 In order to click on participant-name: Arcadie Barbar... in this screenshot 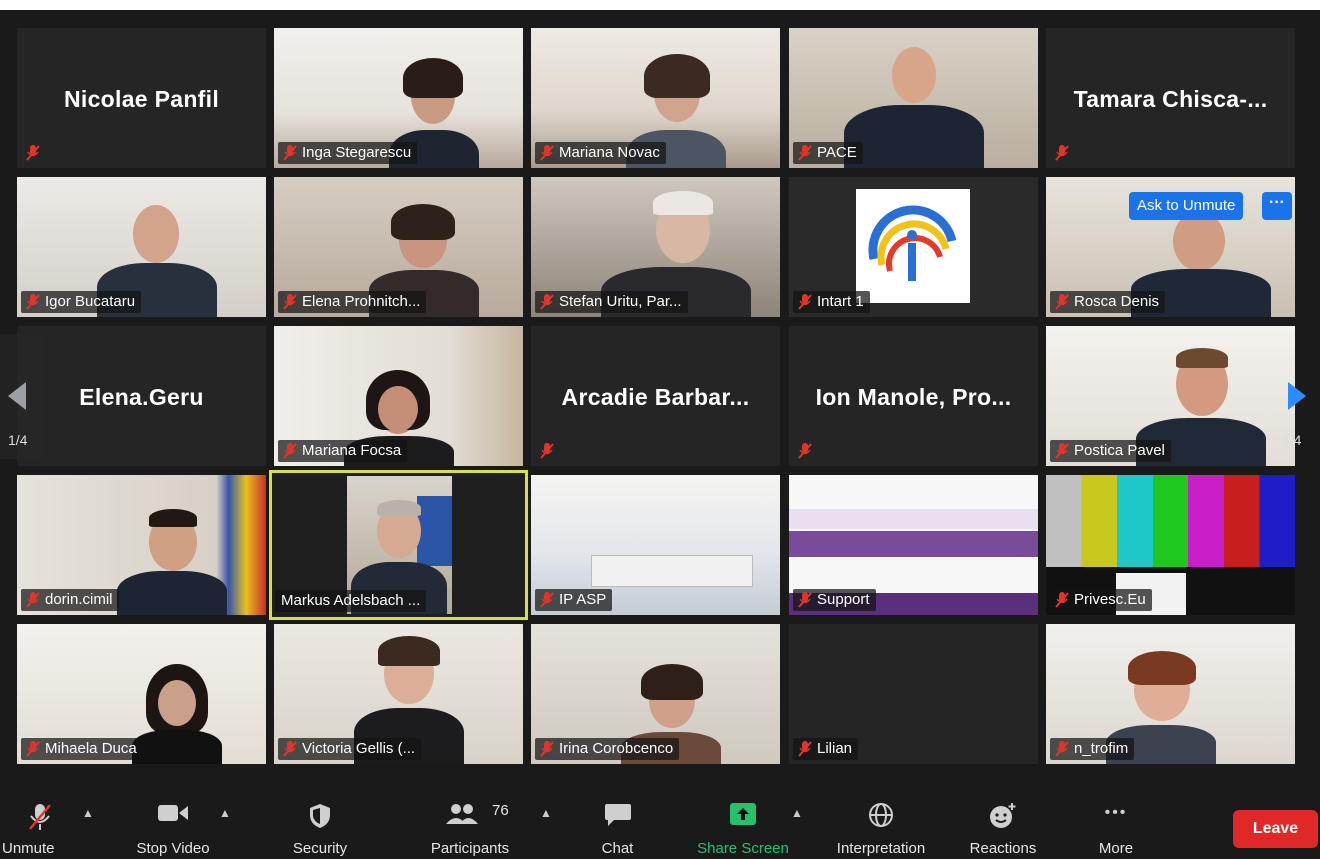, I will do `click(655, 397)`.